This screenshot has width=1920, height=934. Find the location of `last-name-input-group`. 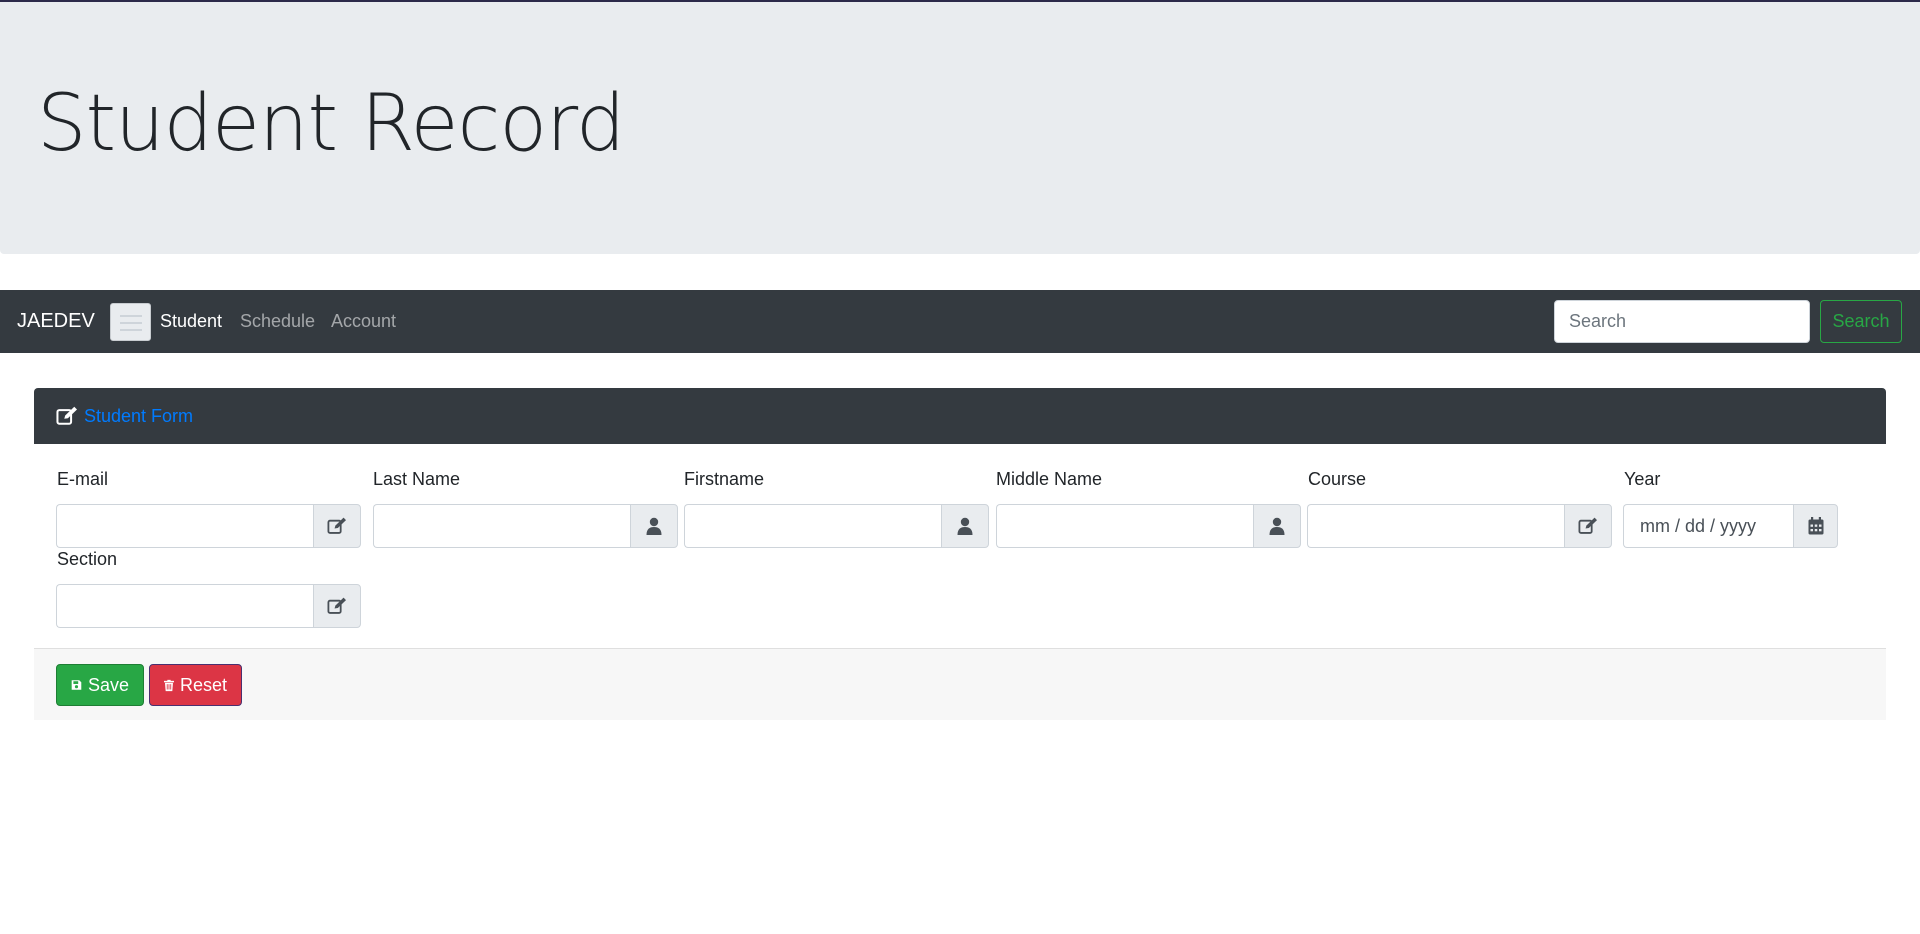

last-name-input-group is located at coordinates (525, 526).